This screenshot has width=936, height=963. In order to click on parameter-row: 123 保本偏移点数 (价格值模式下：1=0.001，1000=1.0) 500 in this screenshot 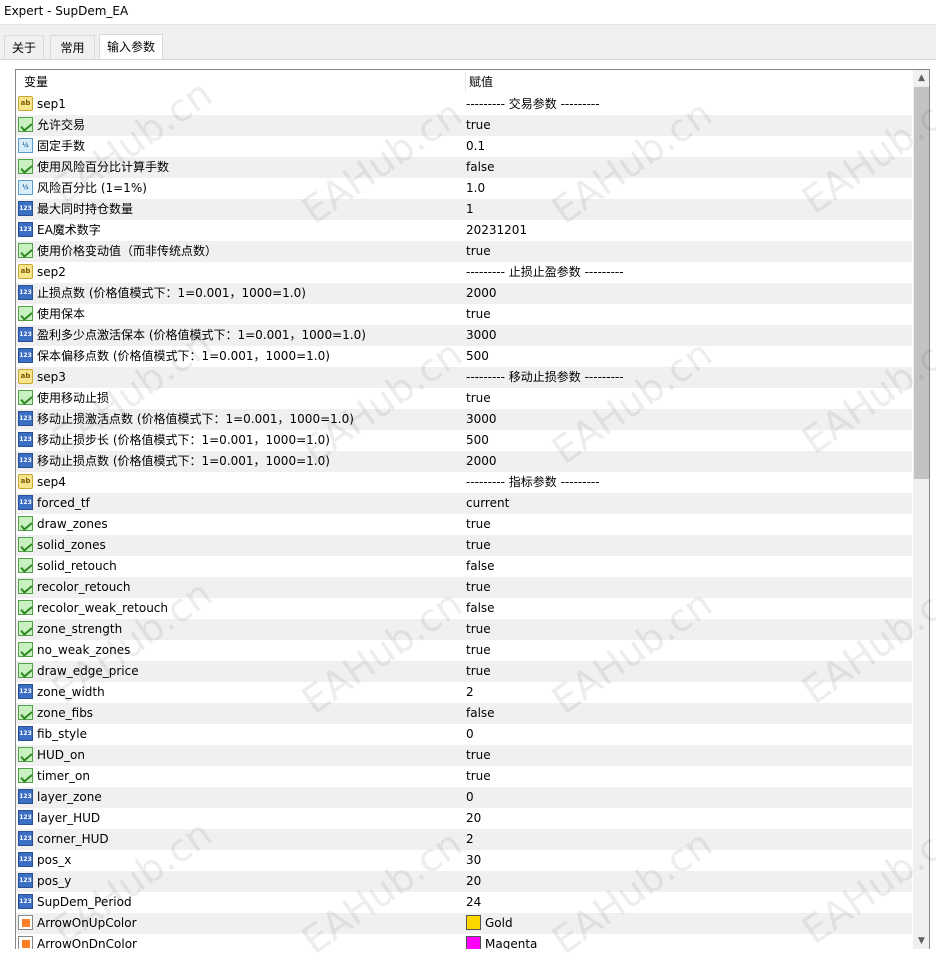, I will do `click(464, 356)`.